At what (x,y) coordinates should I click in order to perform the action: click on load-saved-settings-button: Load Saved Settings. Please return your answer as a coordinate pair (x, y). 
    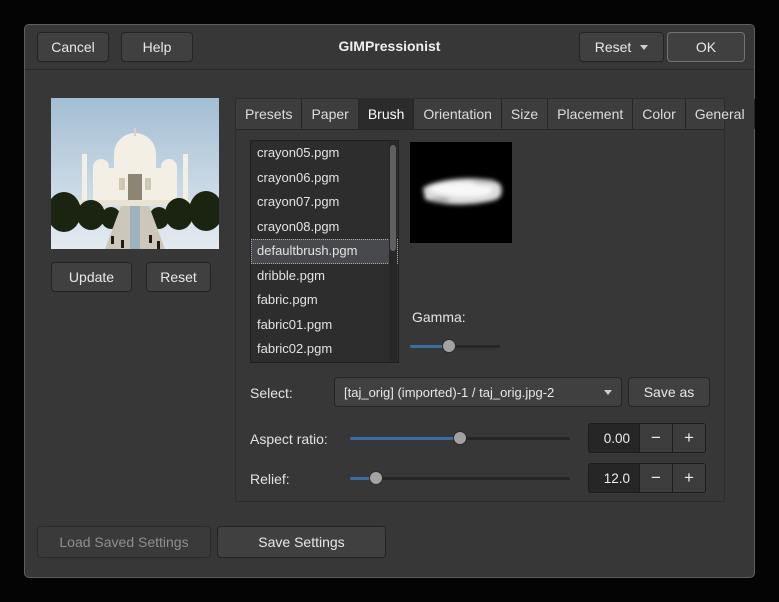
    Looking at the image, I should click on (124, 542).